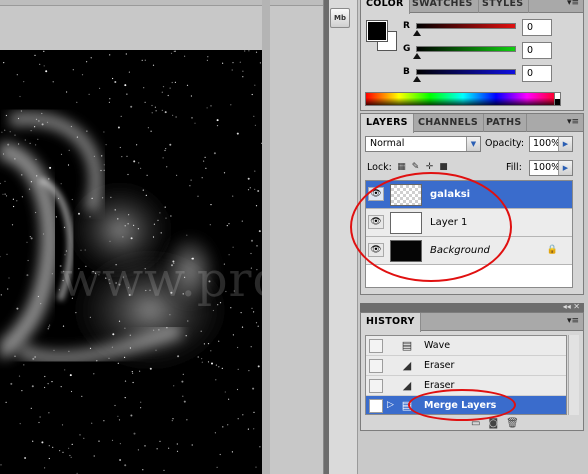 This screenshot has height=474, width=588. I want to click on fill-field: 100% ▶, so click(551, 168).